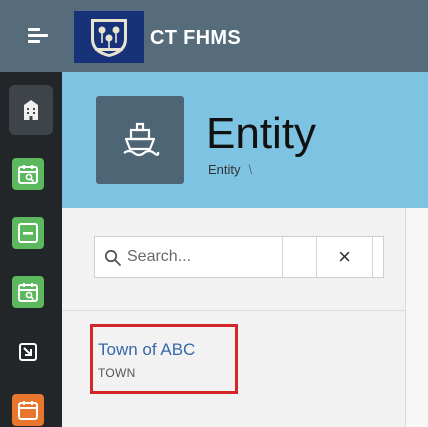 The image size is (428, 427). I want to click on sidebar-item-calendar-search, so click(28, 174).